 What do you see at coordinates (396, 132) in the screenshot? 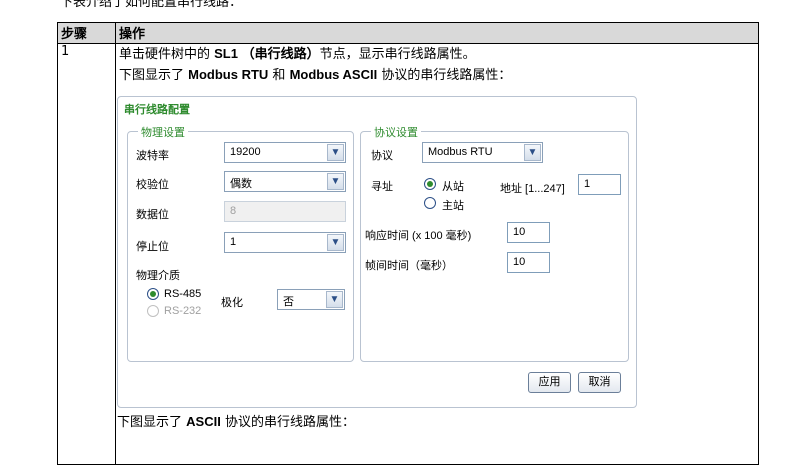
I see `protocol-settings-legend: 协议设置` at bounding box center [396, 132].